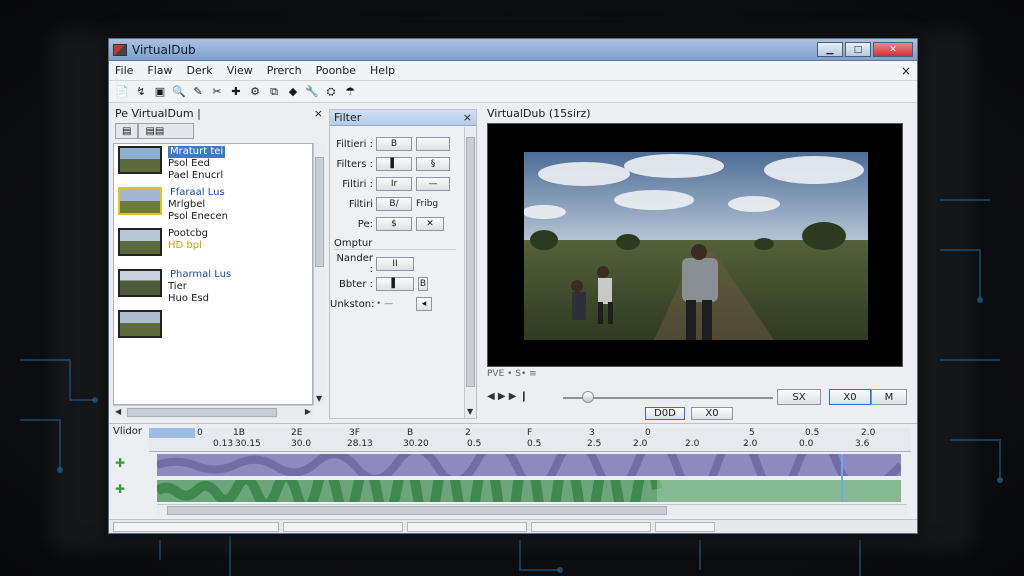  I want to click on copy-icon: ⧉, so click(274, 92).